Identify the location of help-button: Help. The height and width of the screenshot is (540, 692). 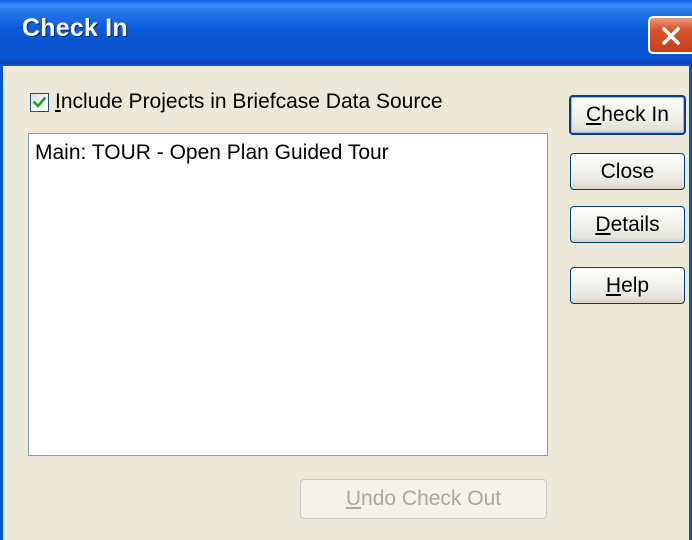
(627, 285).